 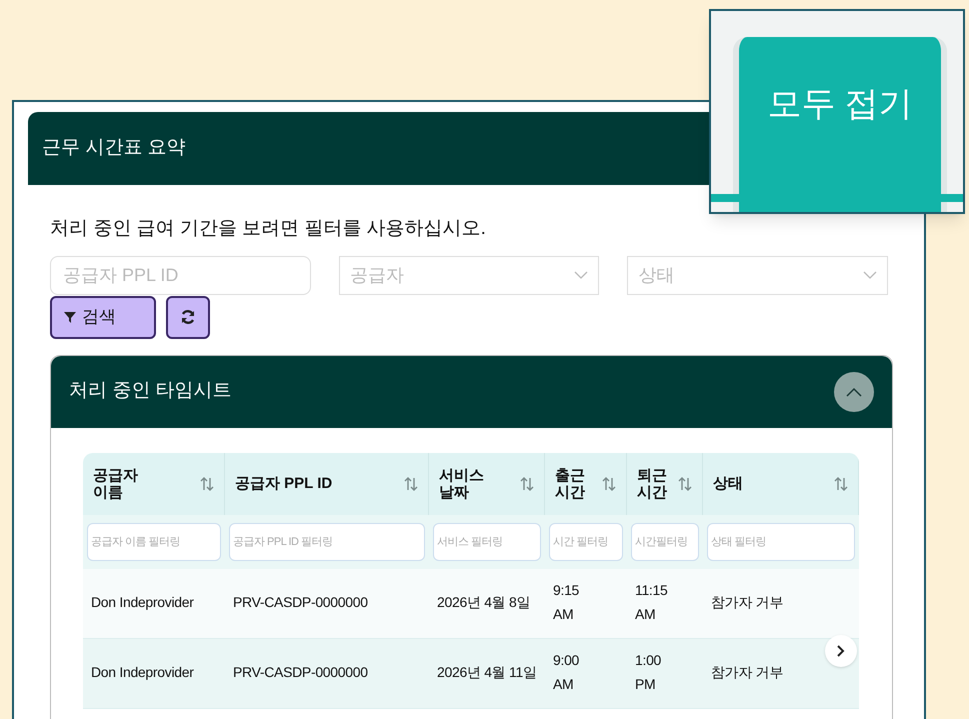 What do you see at coordinates (268, 229) in the screenshot?
I see `instruction-text: 처리 중인 급여 기간을 보려면 필터를 사용하십시오.` at bounding box center [268, 229].